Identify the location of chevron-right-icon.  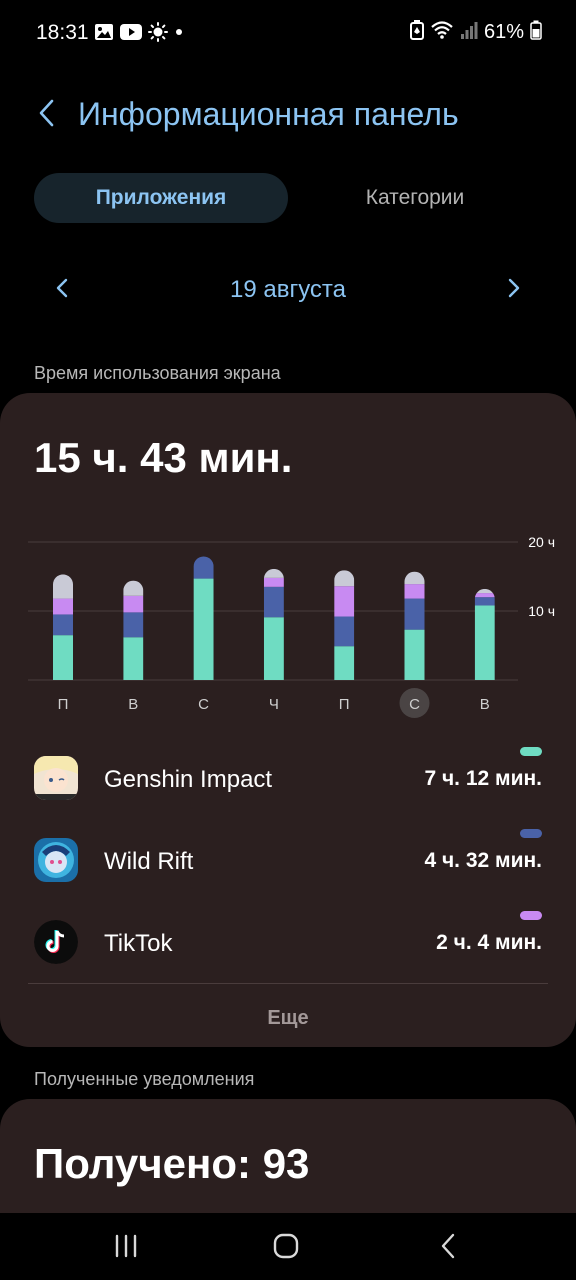
(514, 290).